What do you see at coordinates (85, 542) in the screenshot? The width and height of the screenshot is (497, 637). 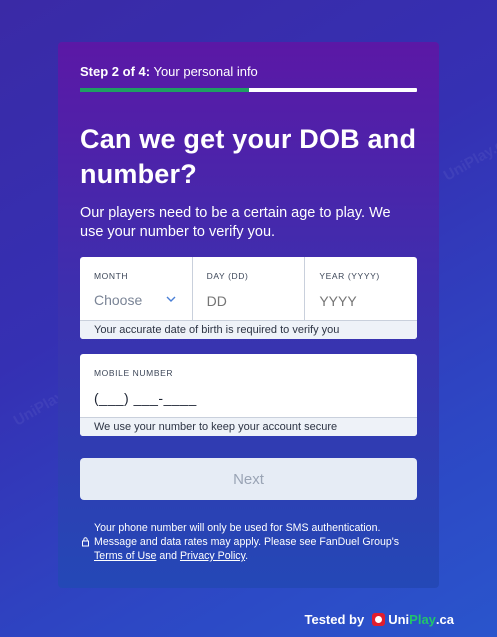 I see `lock-icon` at bounding box center [85, 542].